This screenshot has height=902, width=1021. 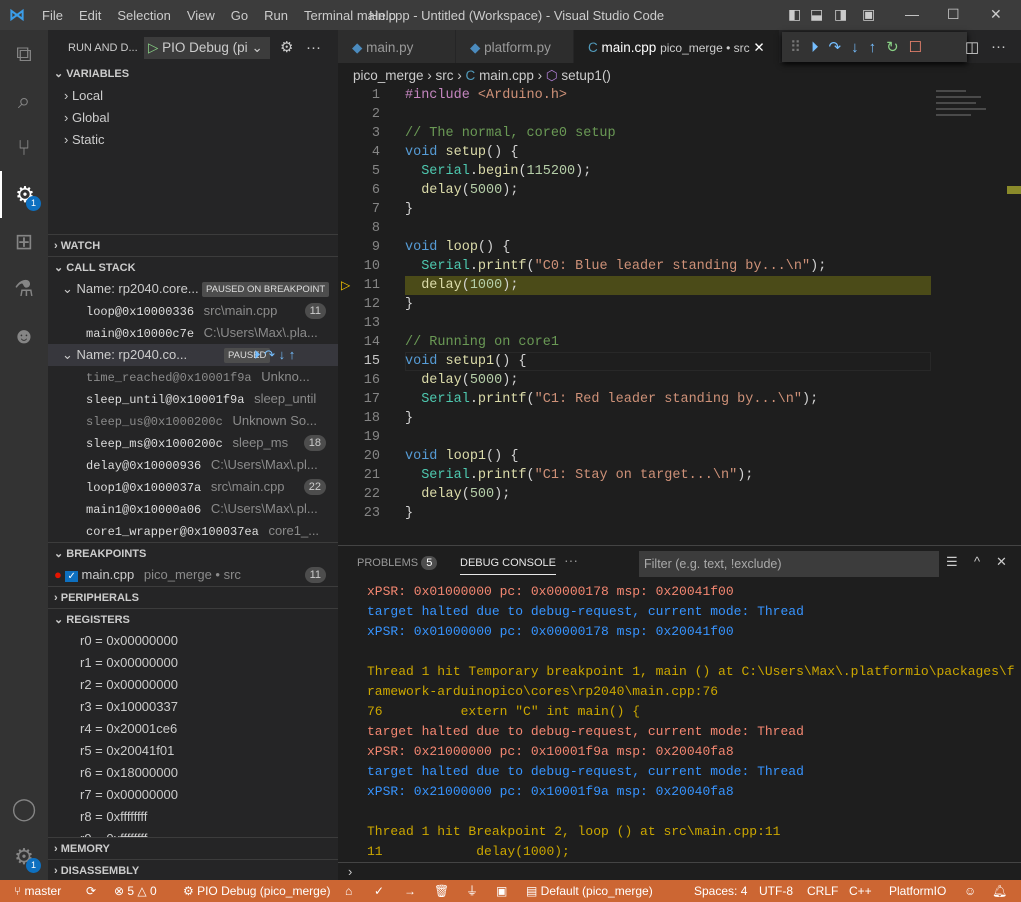 I want to click on breakpoint-checkbox: ✓, so click(x=71, y=576).